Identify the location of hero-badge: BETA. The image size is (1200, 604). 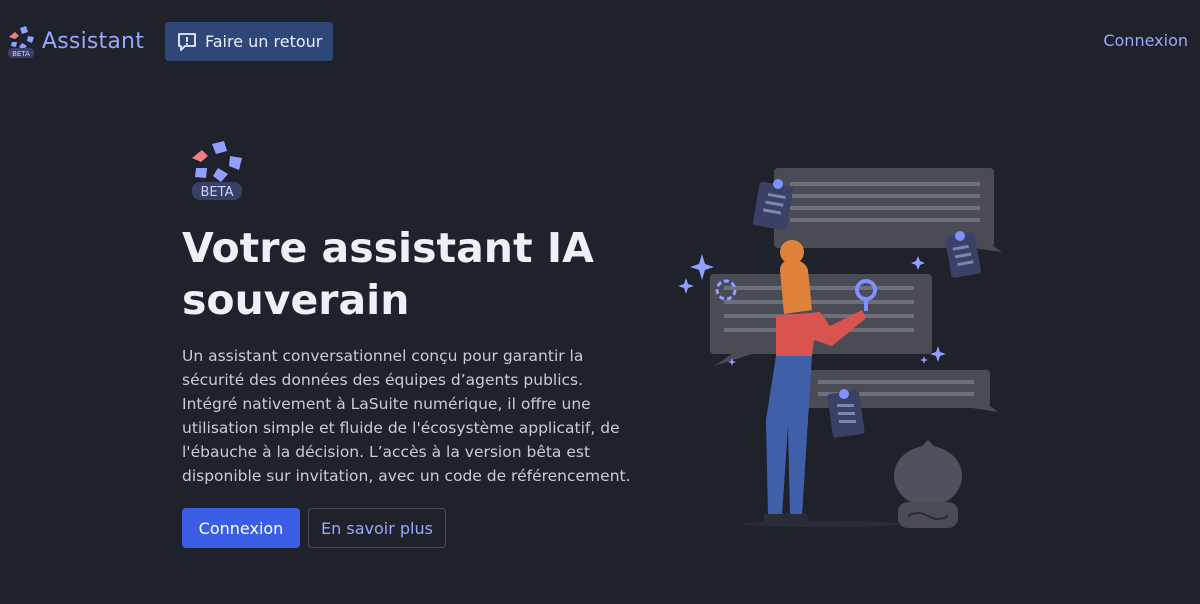
(217, 192).